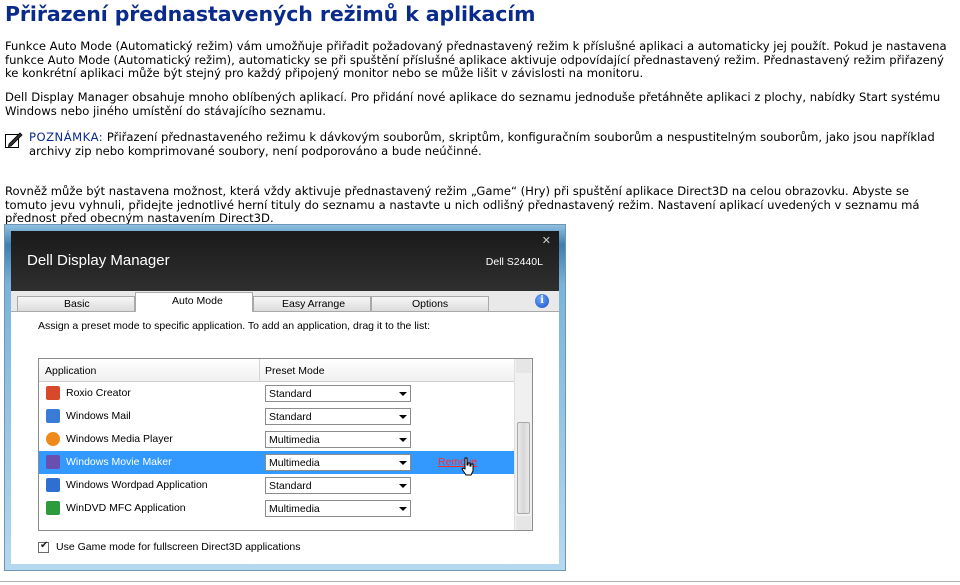  I want to click on note-pencil-icon, so click(14, 140).